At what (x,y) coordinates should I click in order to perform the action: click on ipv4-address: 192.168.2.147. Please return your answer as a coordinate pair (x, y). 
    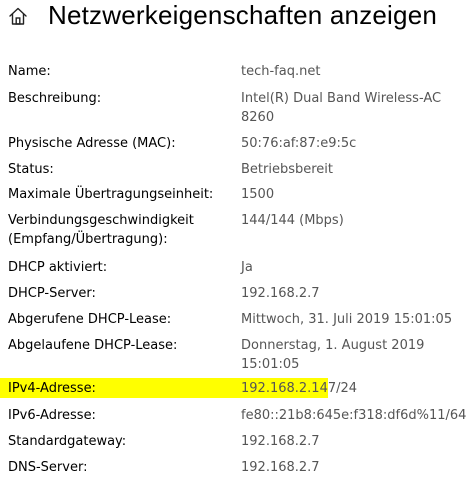
    Looking at the image, I should click on (289, 388).